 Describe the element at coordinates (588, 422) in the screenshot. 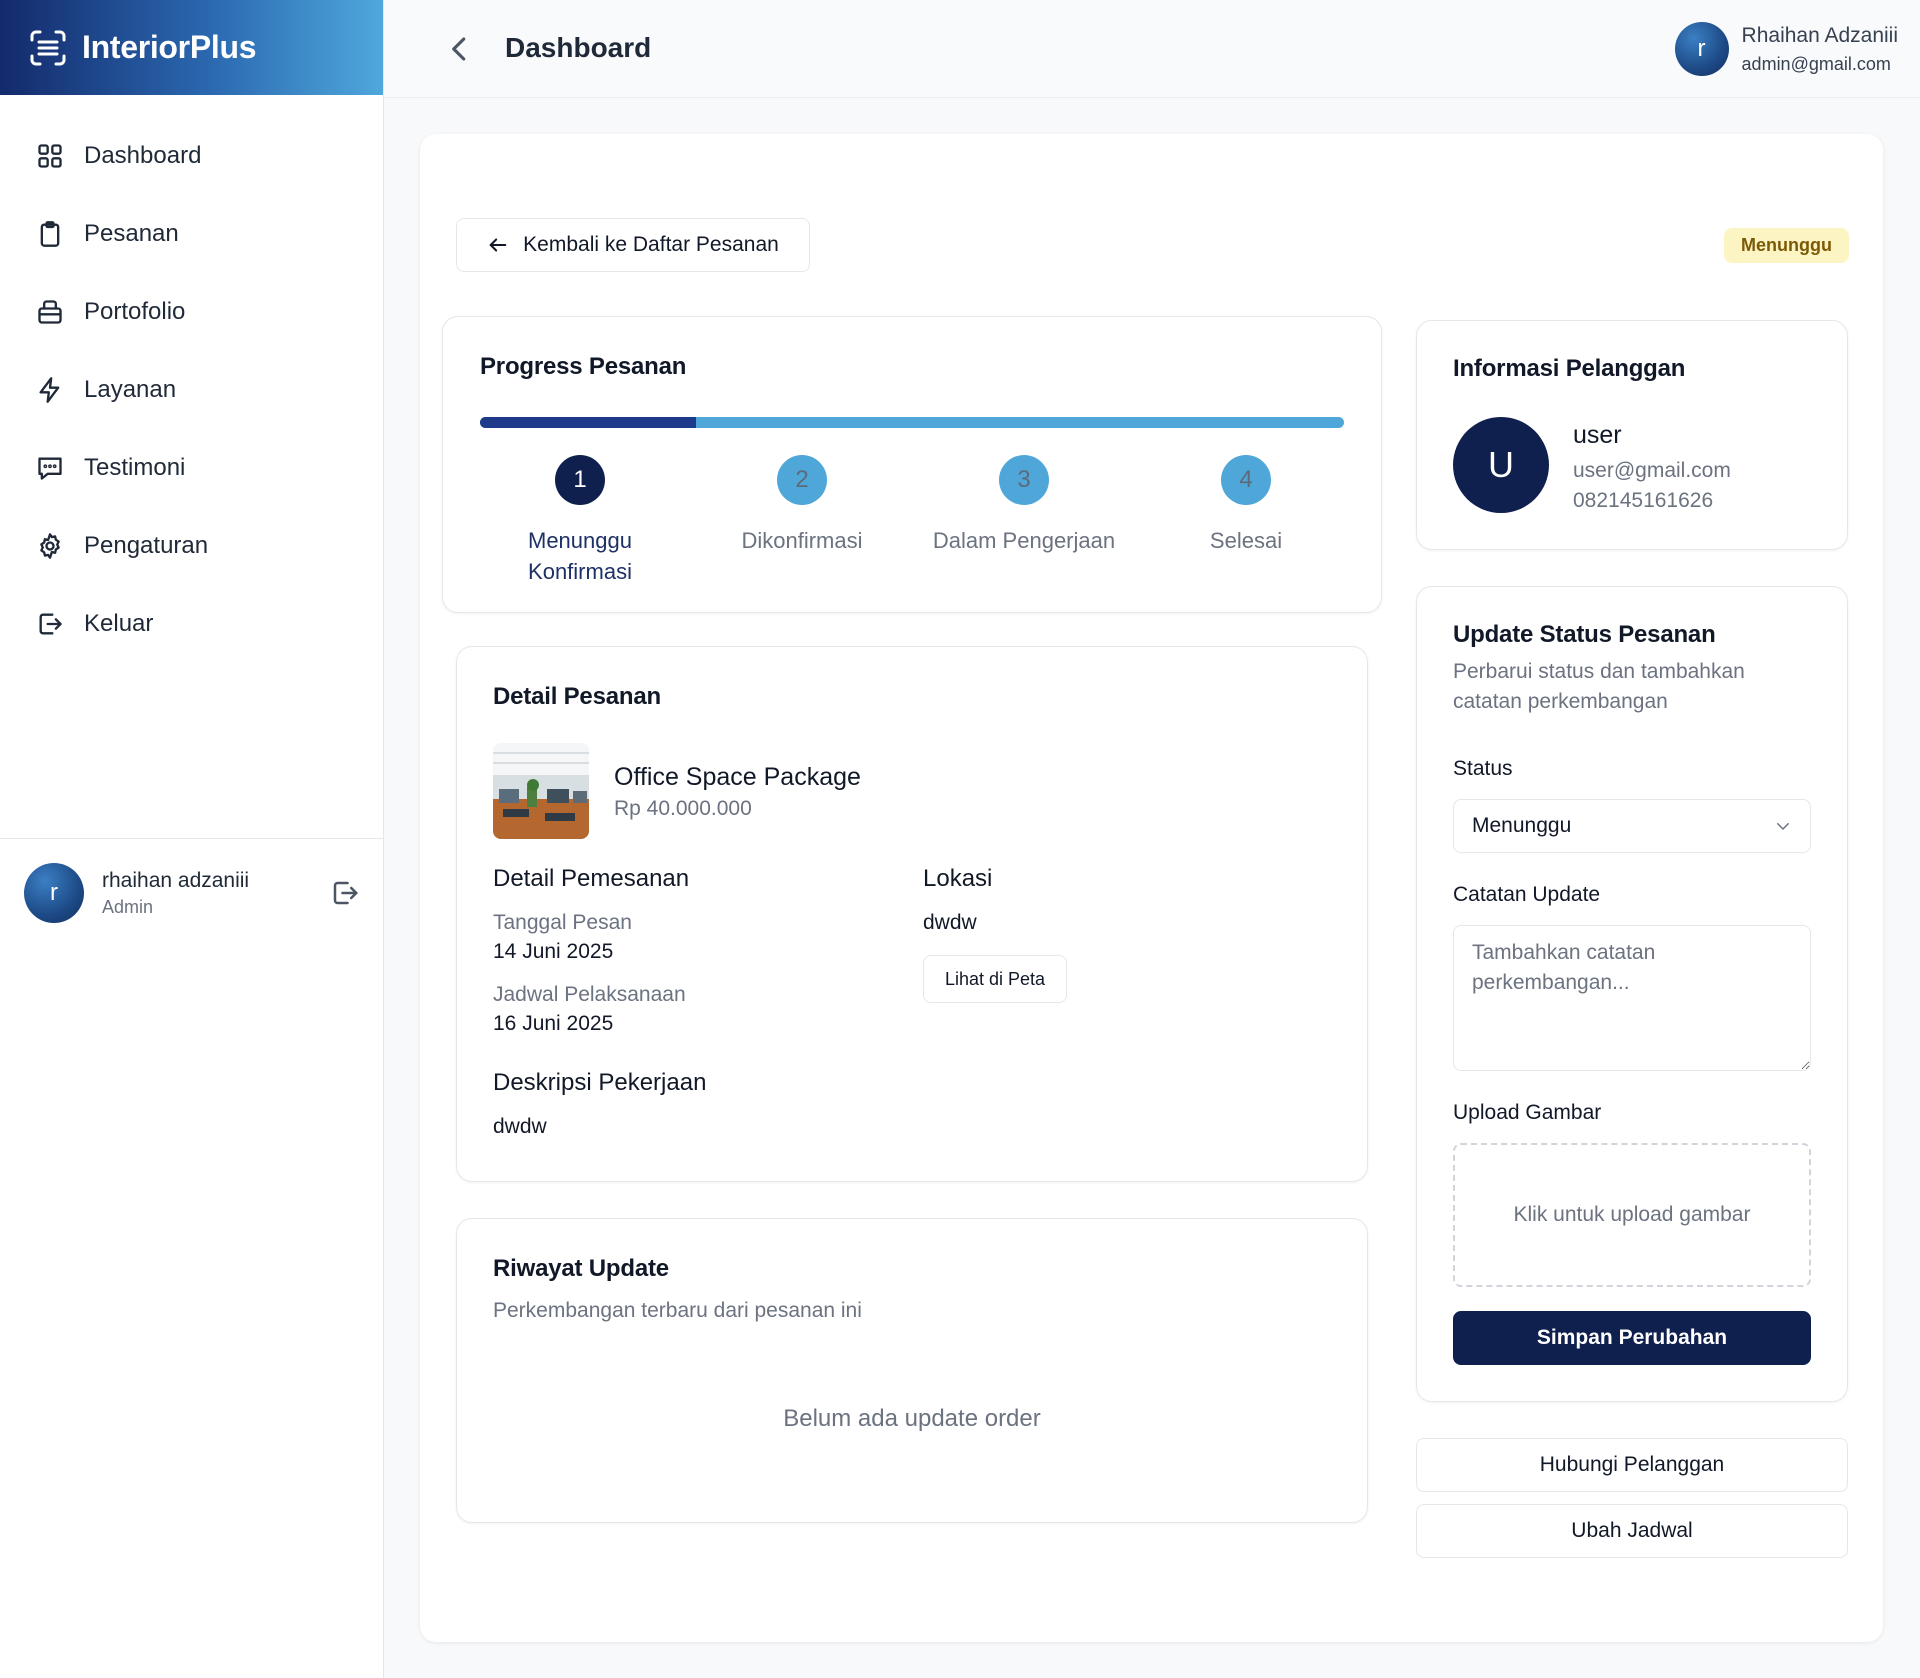

I see `progress-bar-fill` at that location.